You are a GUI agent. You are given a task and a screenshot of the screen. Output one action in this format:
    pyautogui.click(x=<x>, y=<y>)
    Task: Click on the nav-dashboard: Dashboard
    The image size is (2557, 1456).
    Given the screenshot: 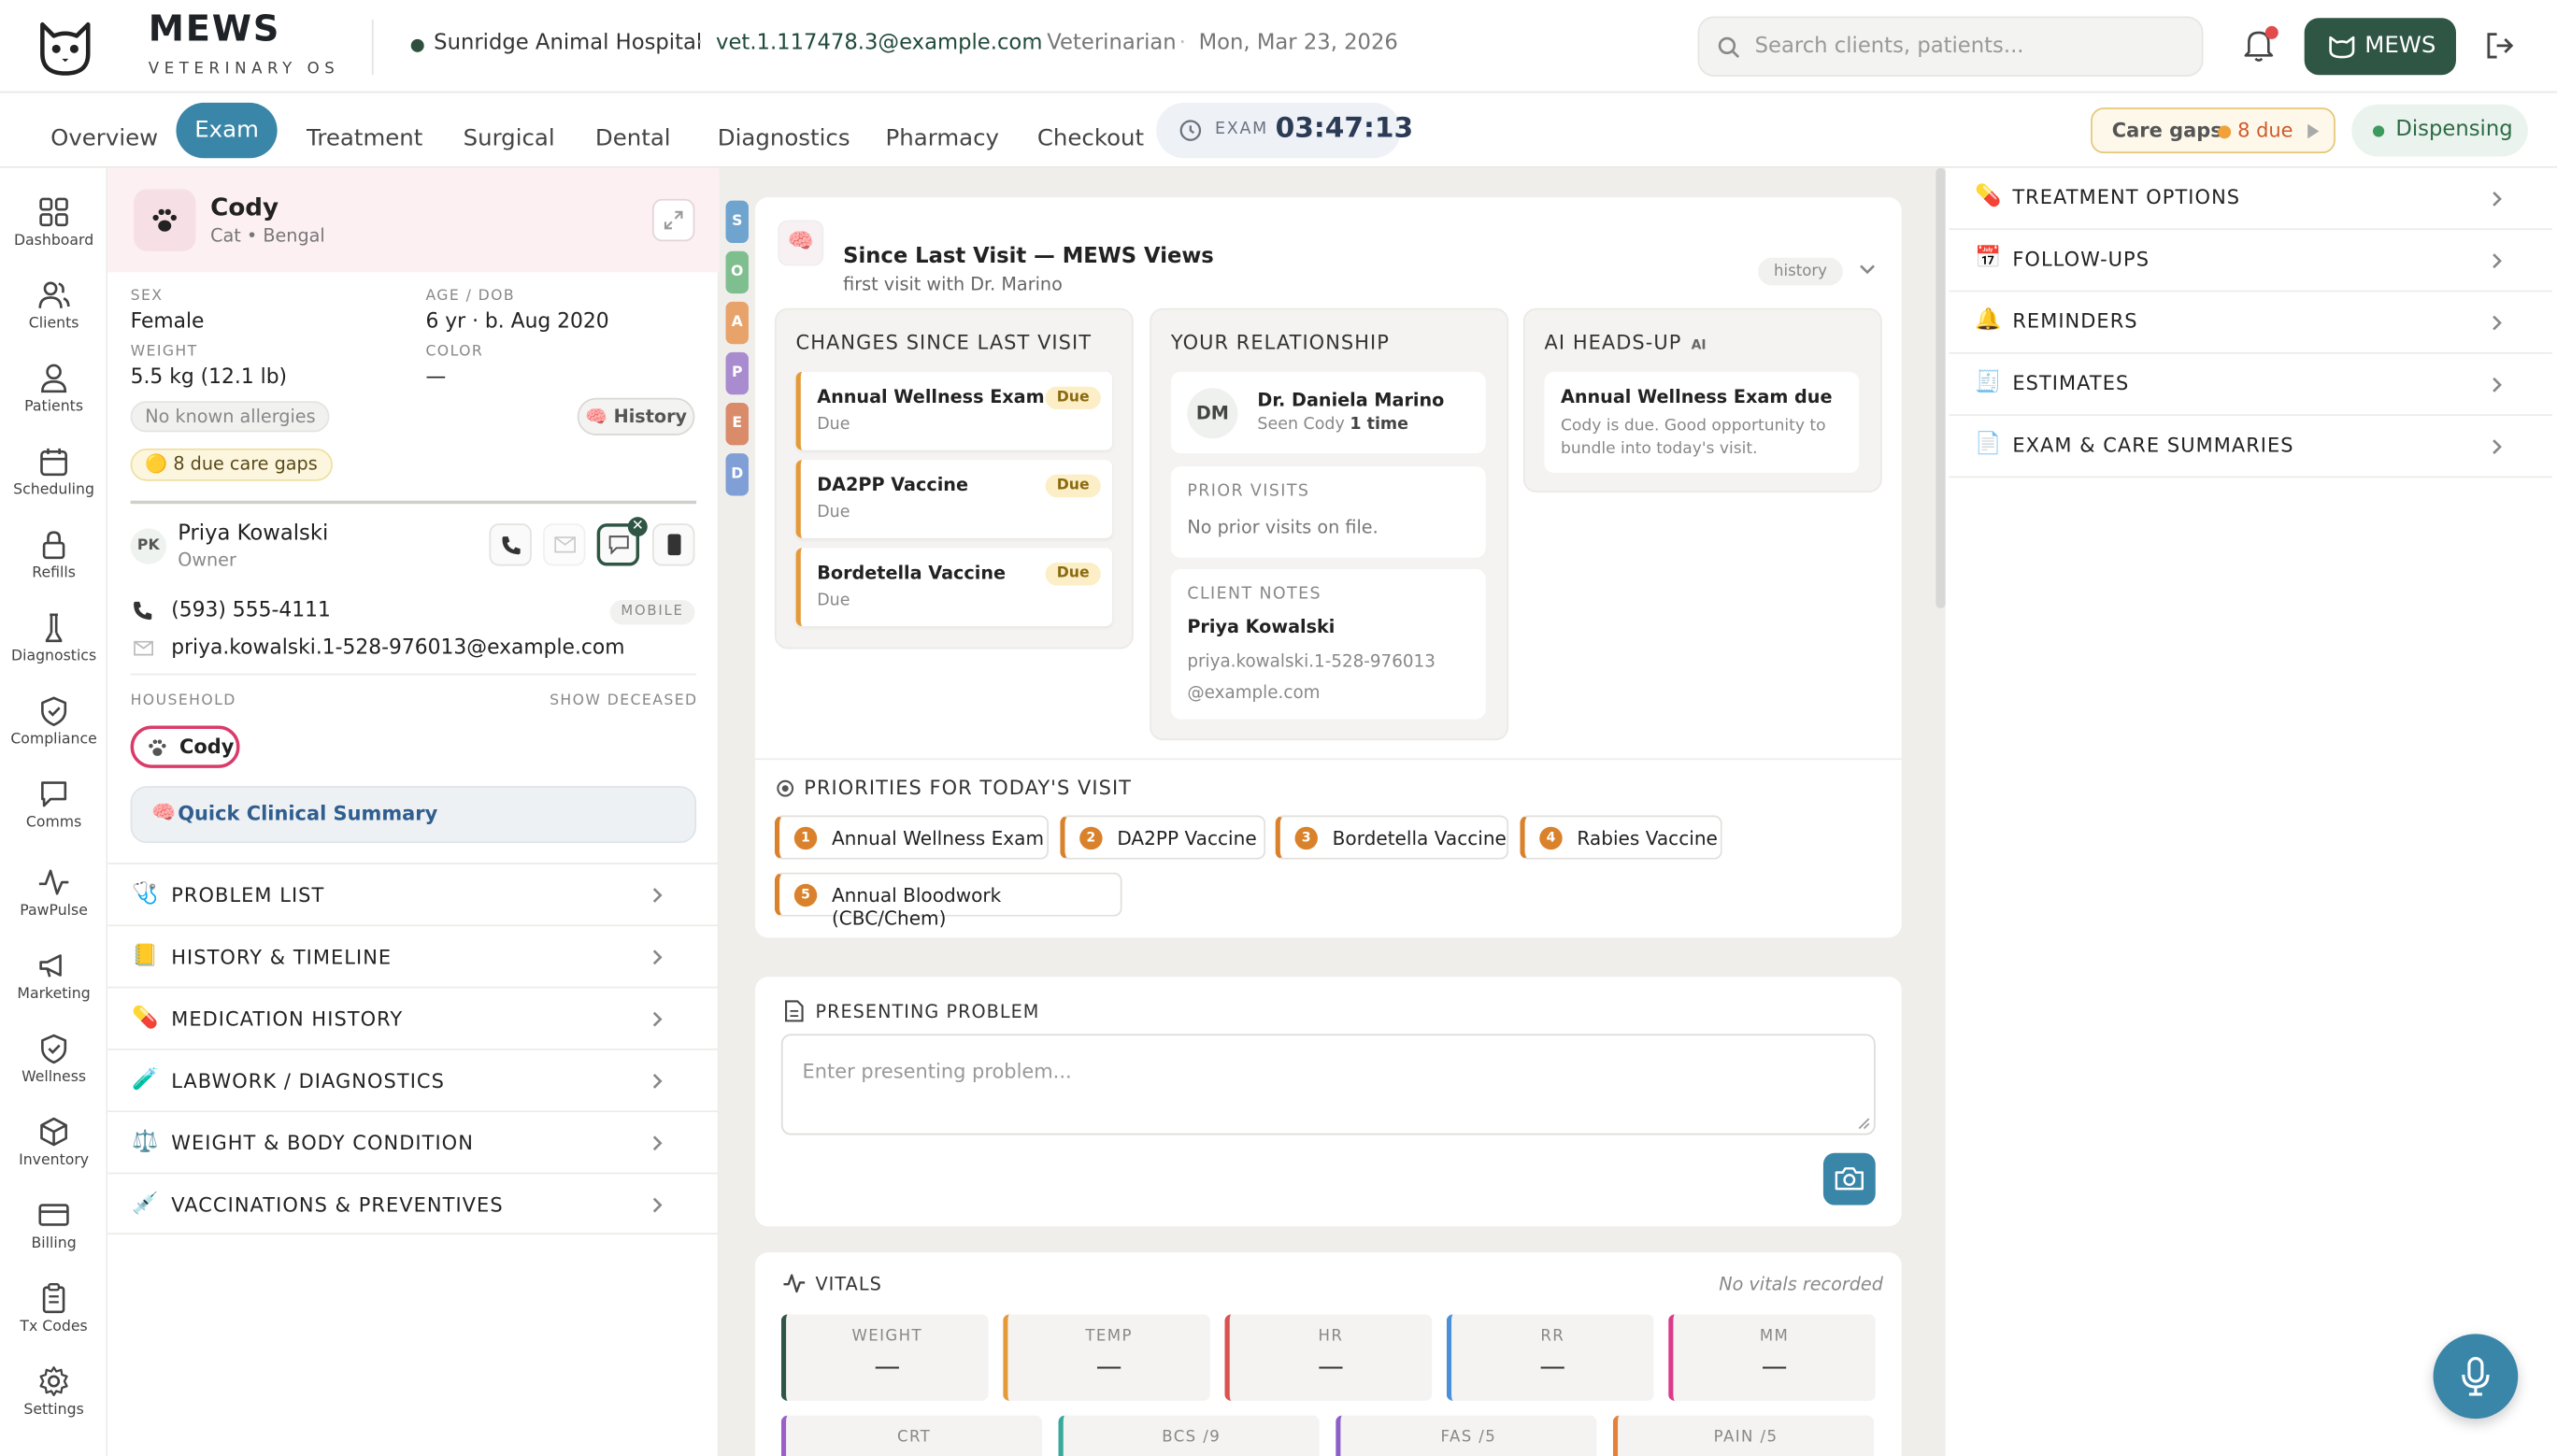 What is the action you would take?
    pyautogui.click(x=54, y=234)
    